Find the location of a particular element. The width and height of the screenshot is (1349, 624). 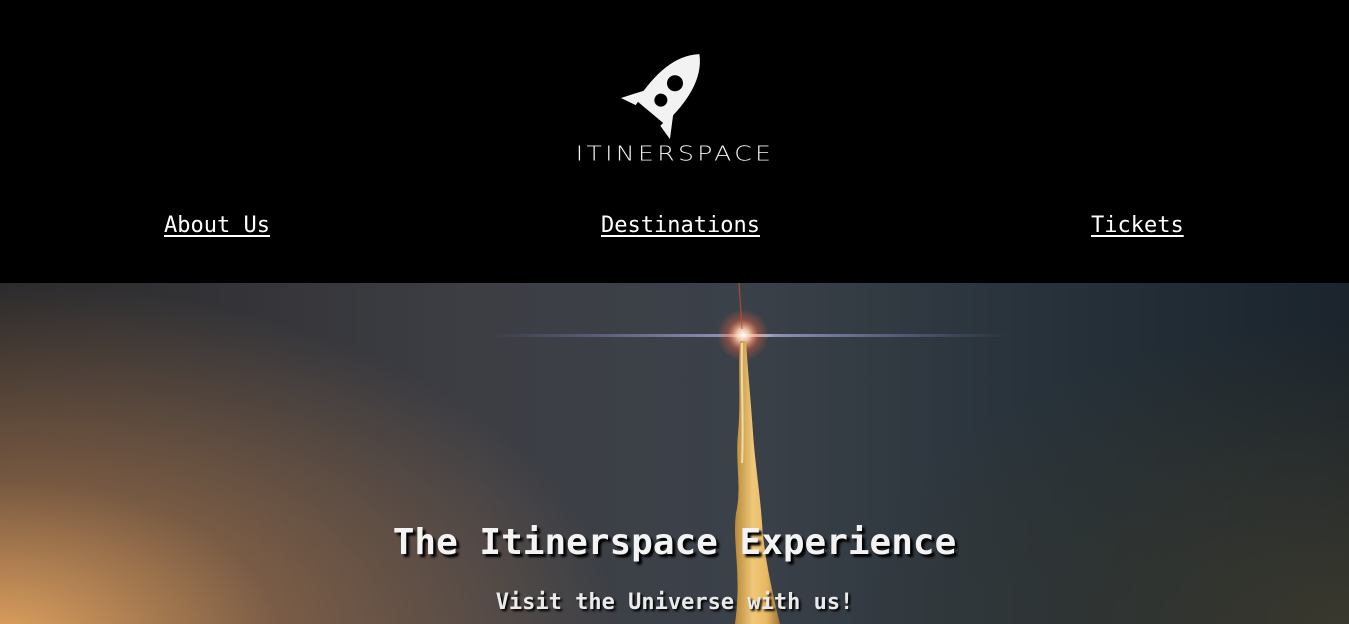

hero-title: The Itinerspace Experience is located at coordinates (674, 542).